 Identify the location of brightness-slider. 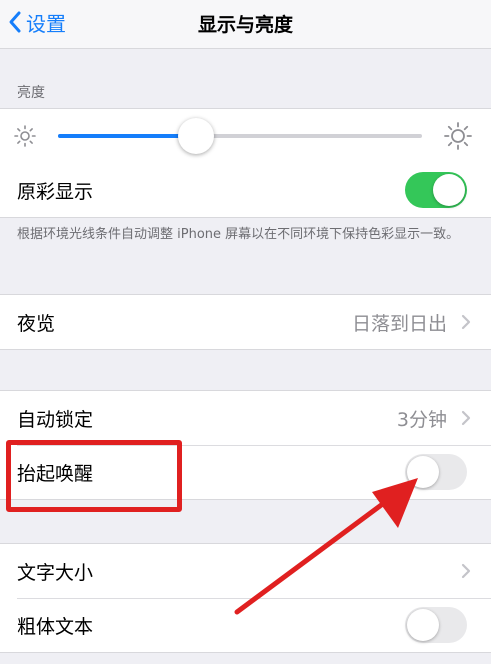
(240, 136).